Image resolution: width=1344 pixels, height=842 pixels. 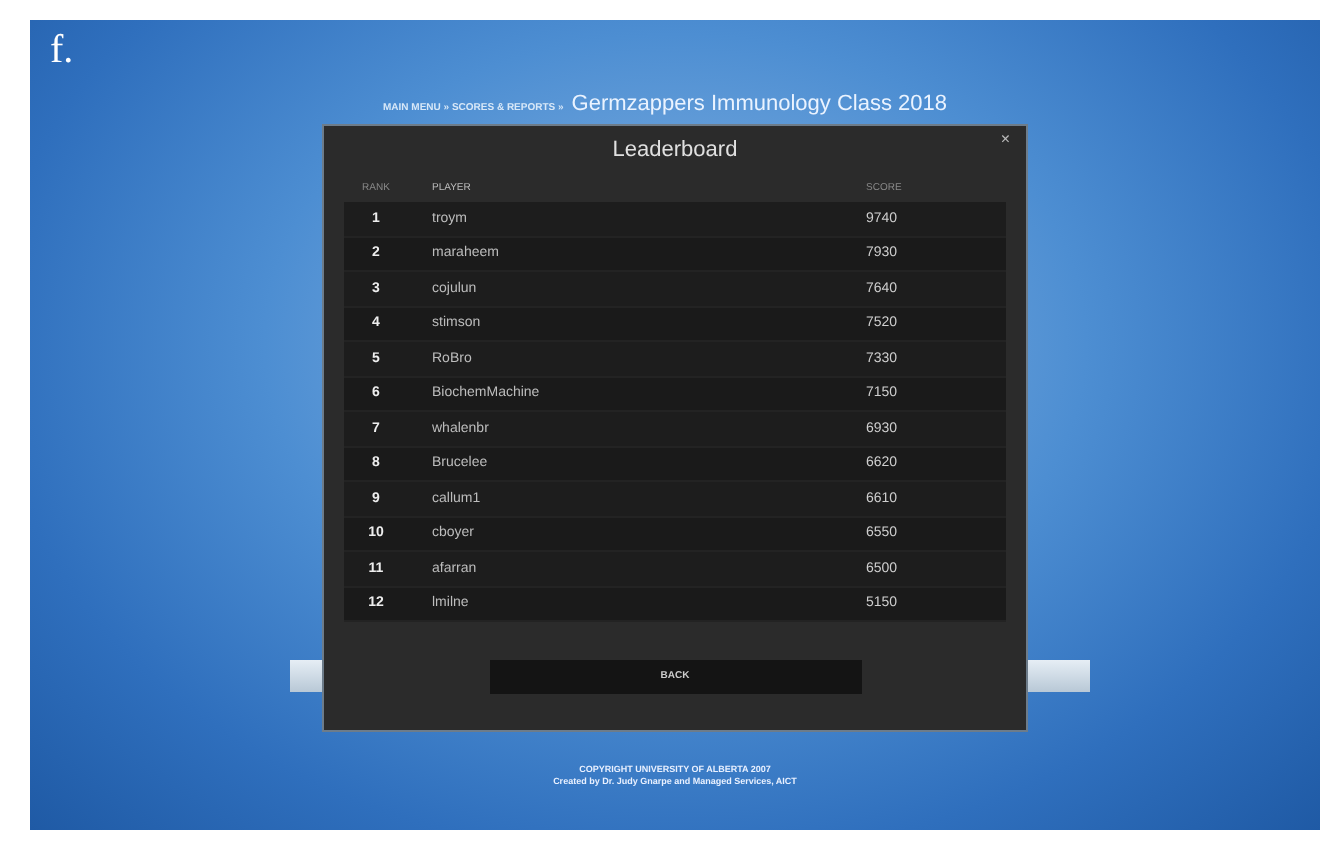 I want to click on close-button: ×, so click(x=1005, y=140).